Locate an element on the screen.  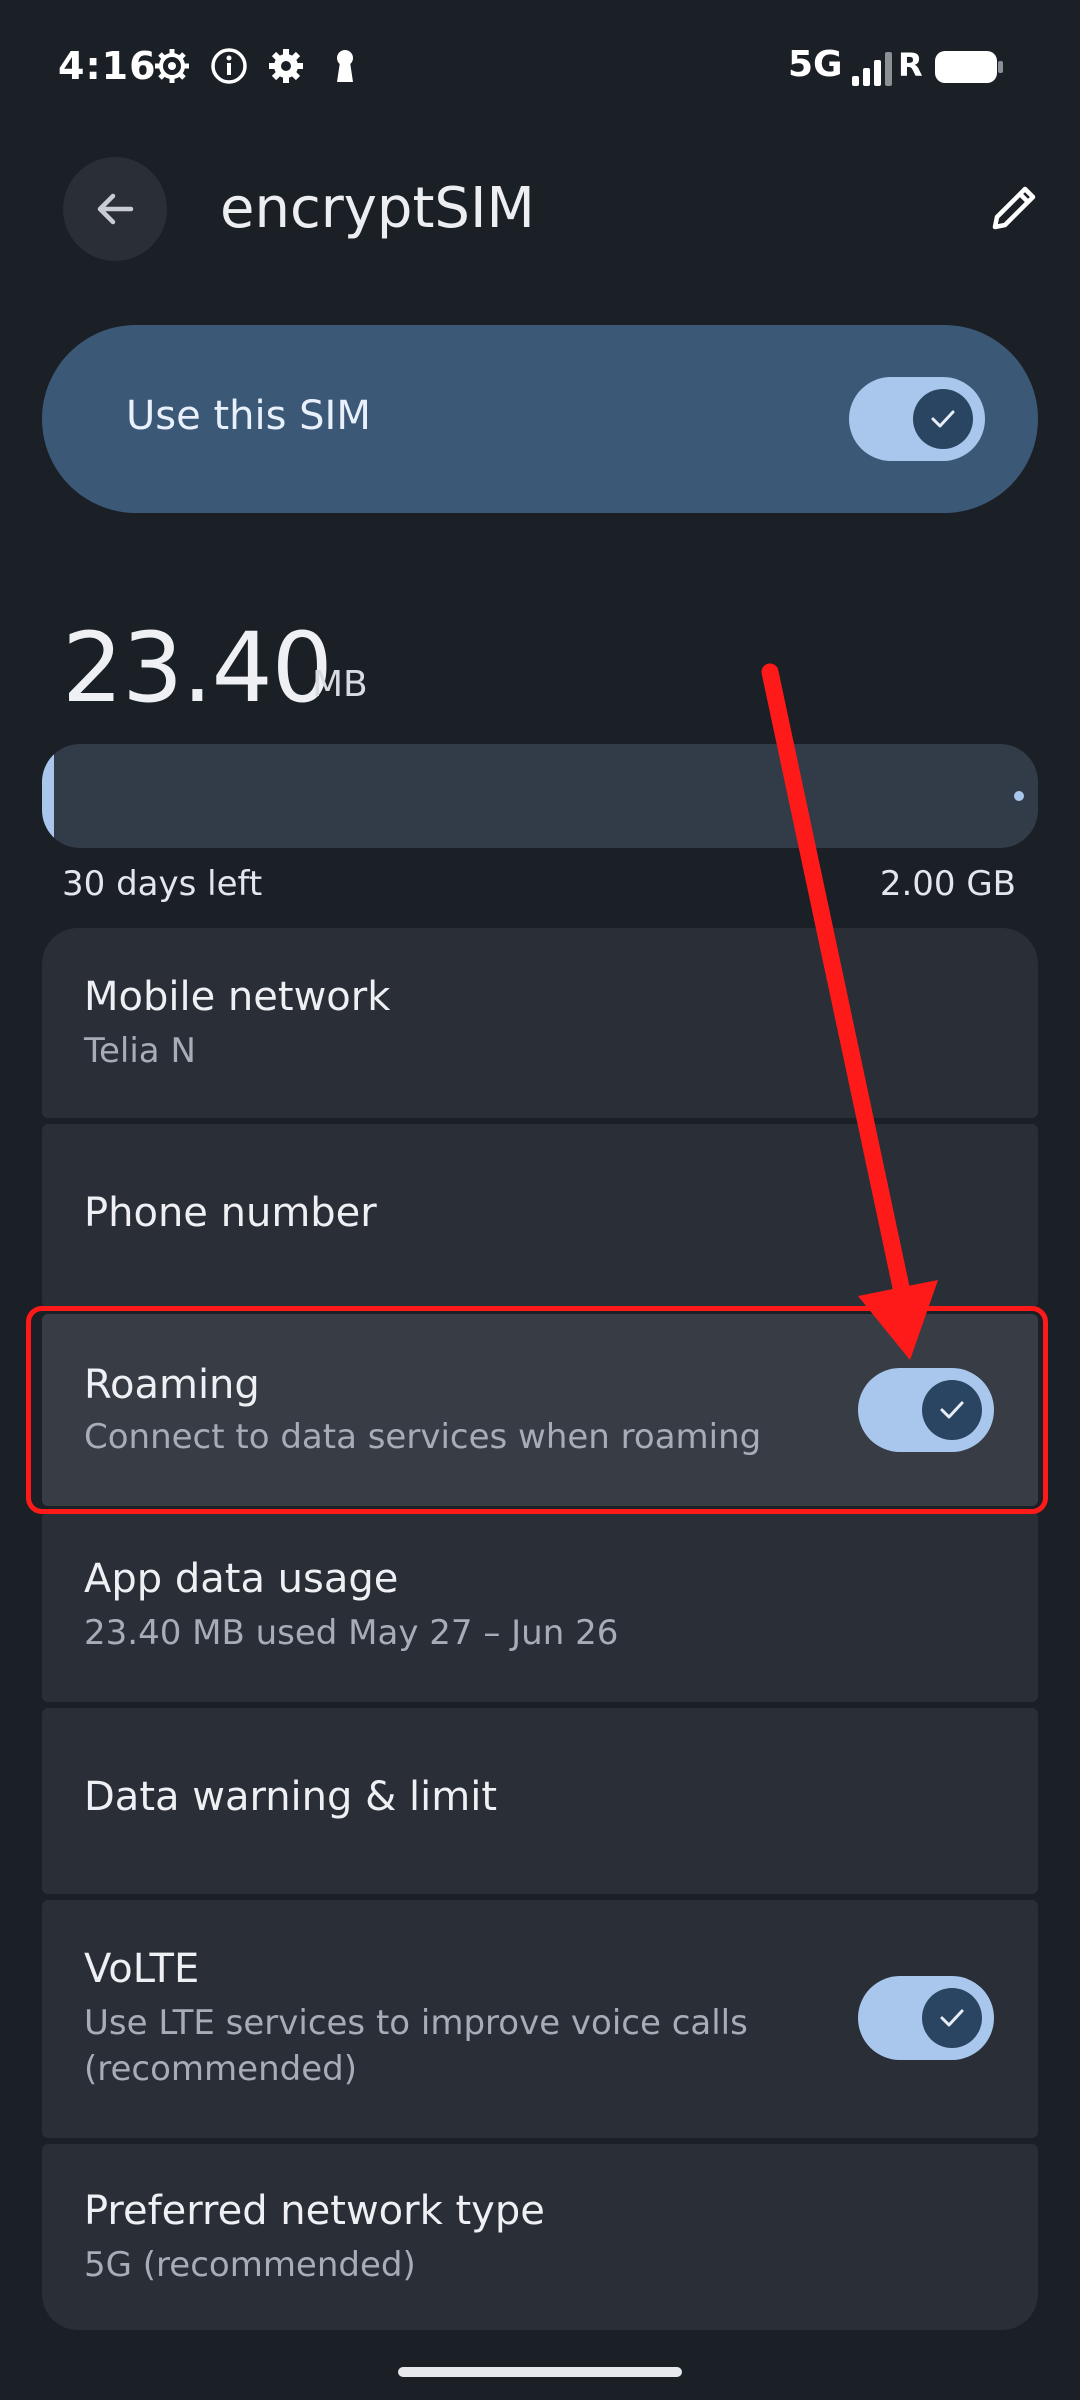
mobile-network-item: Mobile network Telia N is located at coordinates (540, 1023).